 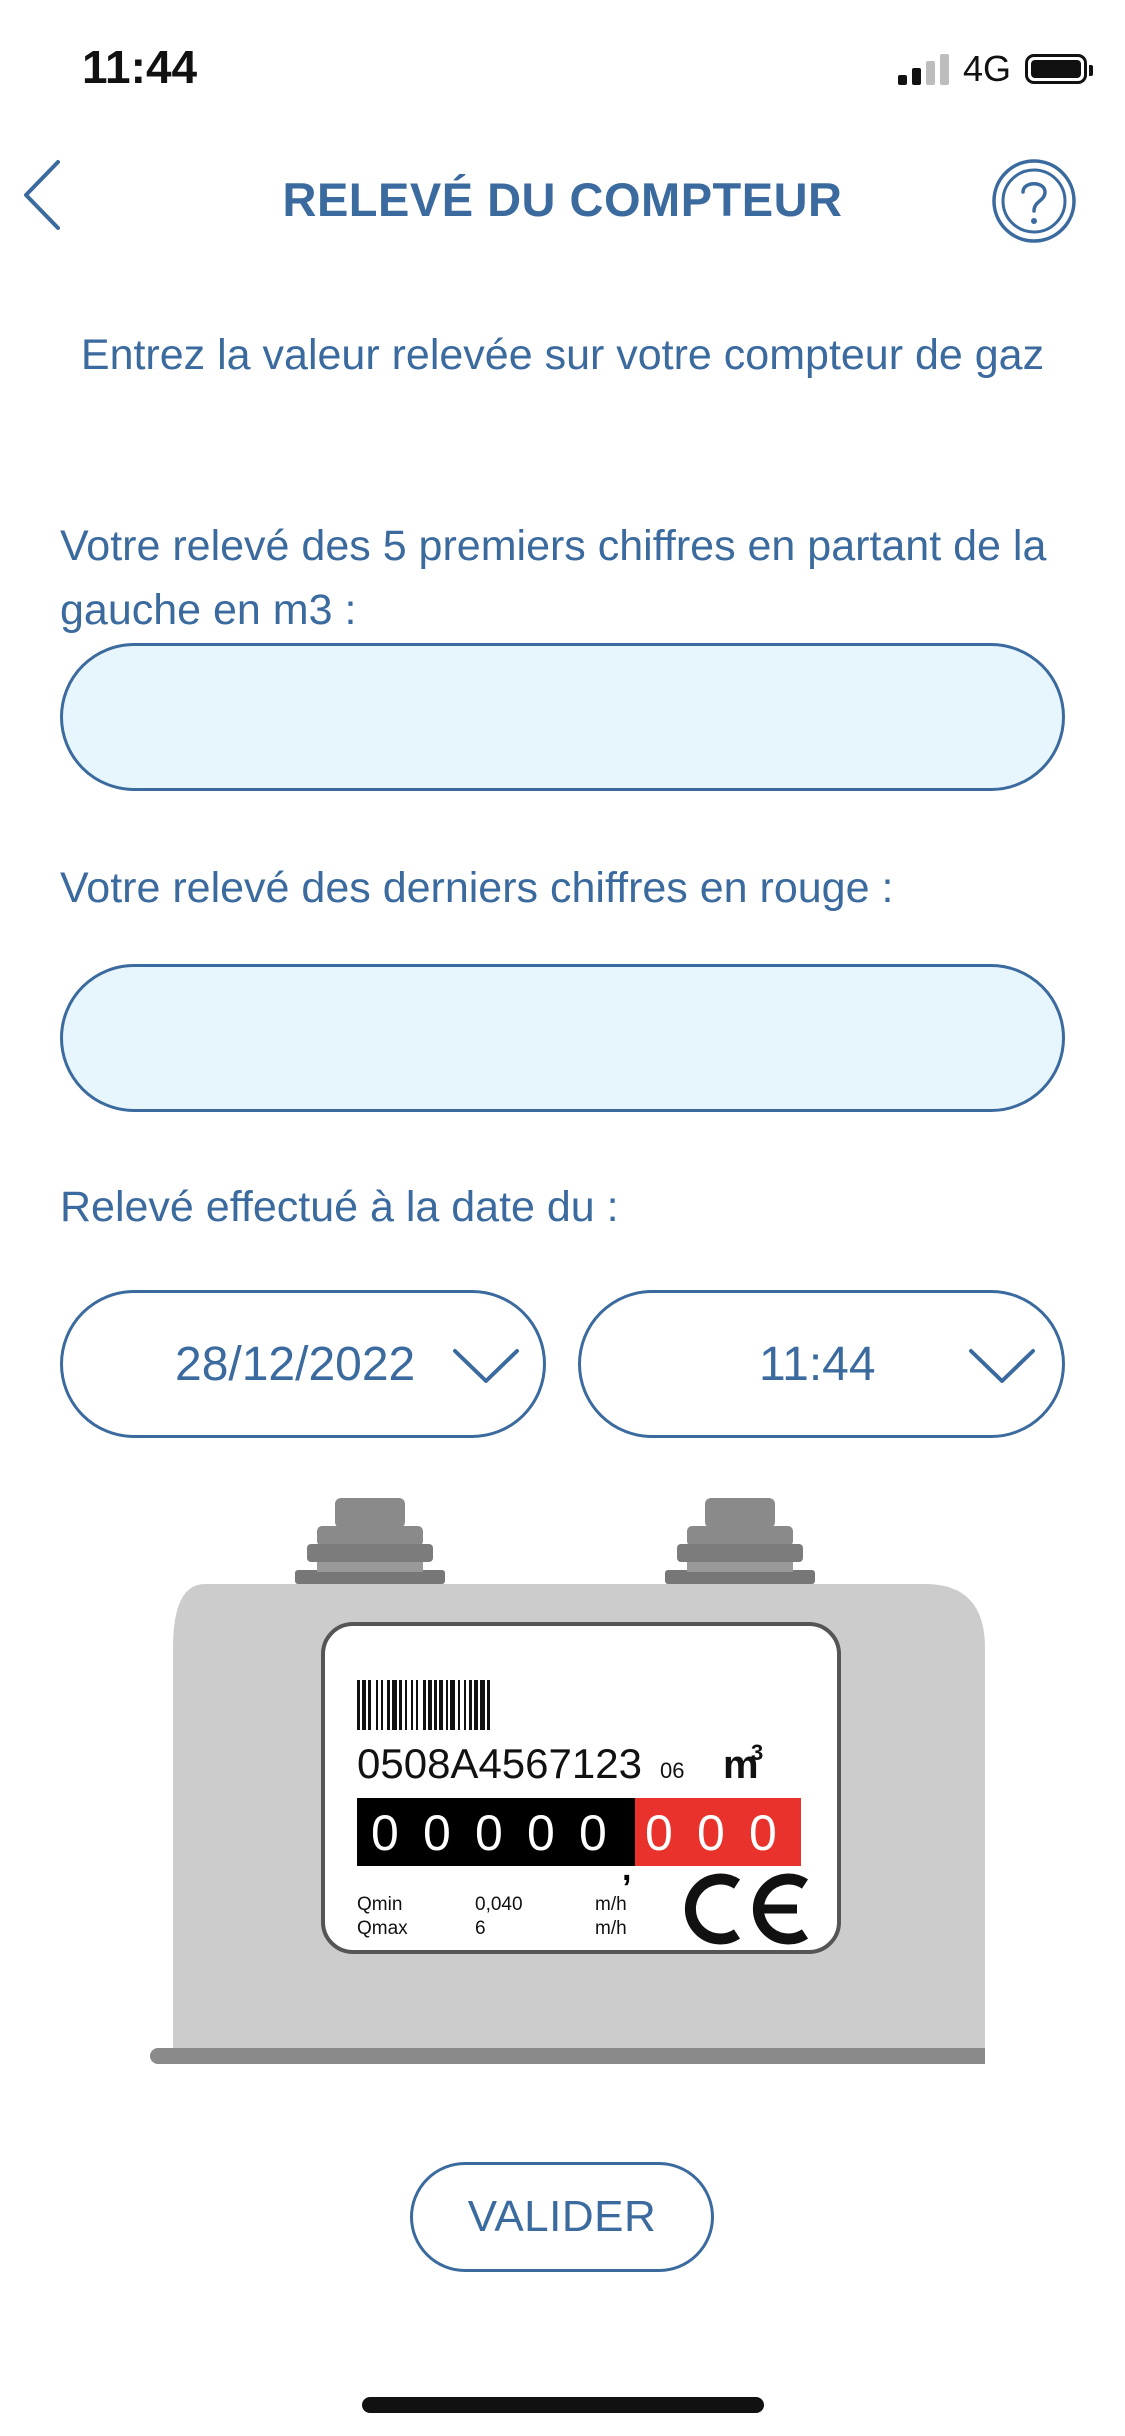 What do you see at coordinates (740, 1541) in the screenshot?
I see `meter-pipe-right` at bounding box center [740, 1541].